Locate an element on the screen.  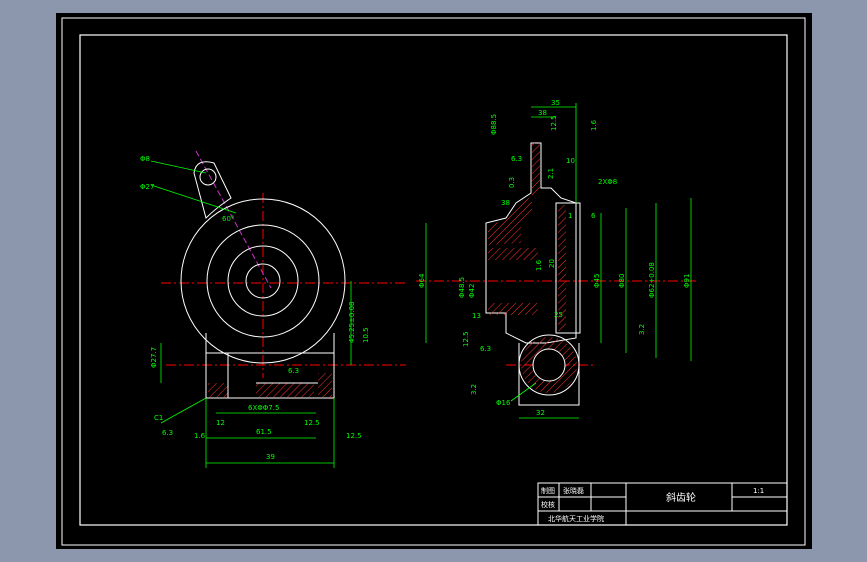
label-dim-12: 12 is located at coordinates (220, 423).